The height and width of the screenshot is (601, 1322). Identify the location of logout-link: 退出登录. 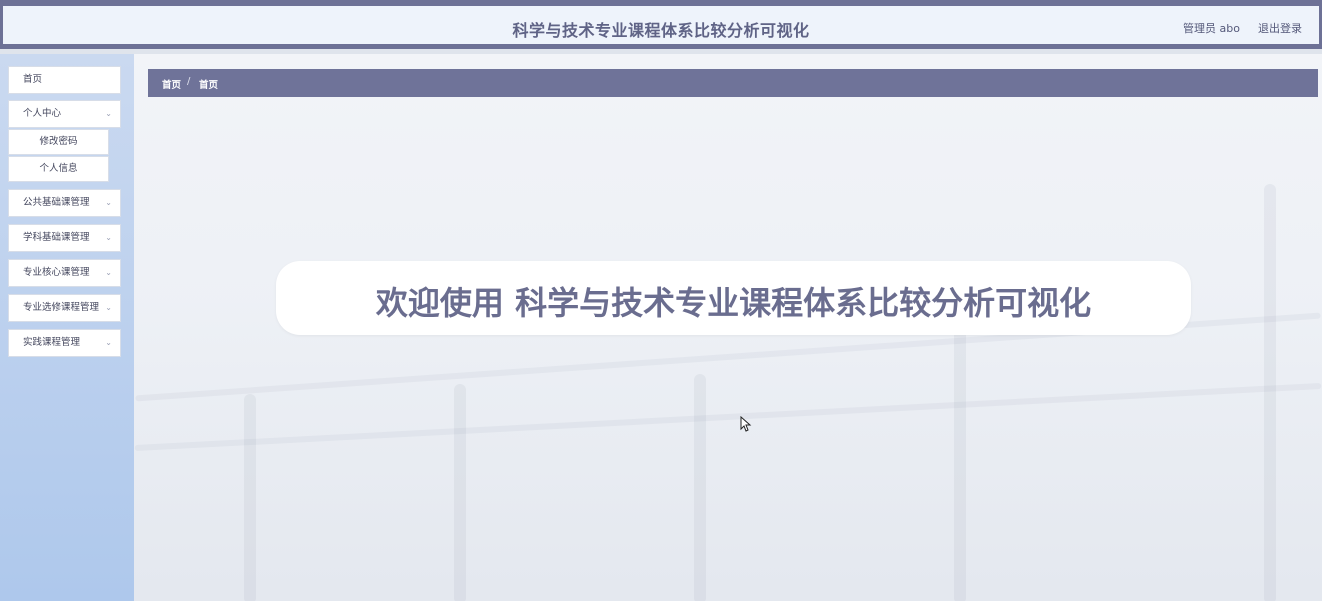
(1280, 28).